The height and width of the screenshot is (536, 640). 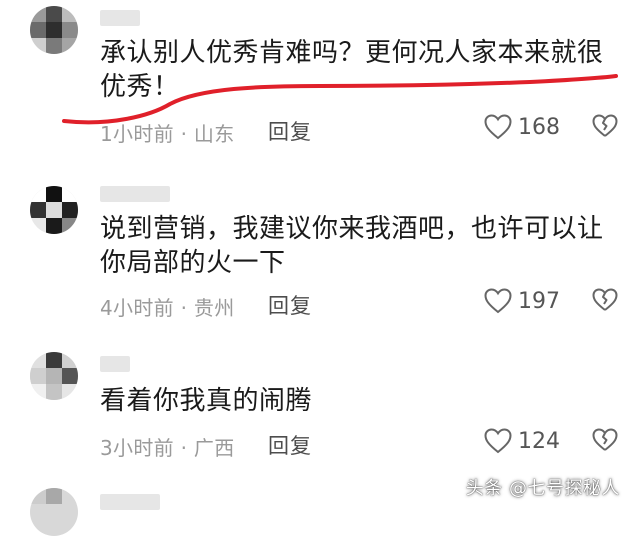 I want to click on like-button: 124, so click(x=522, y=441).